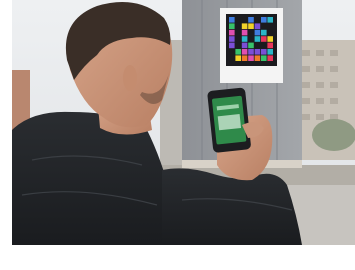 This screenshot has height=270, width=355. What do you see at coordinates (232, 206) in the screenshot?
I see `jacket-arm` at bounding box center [232, 206].